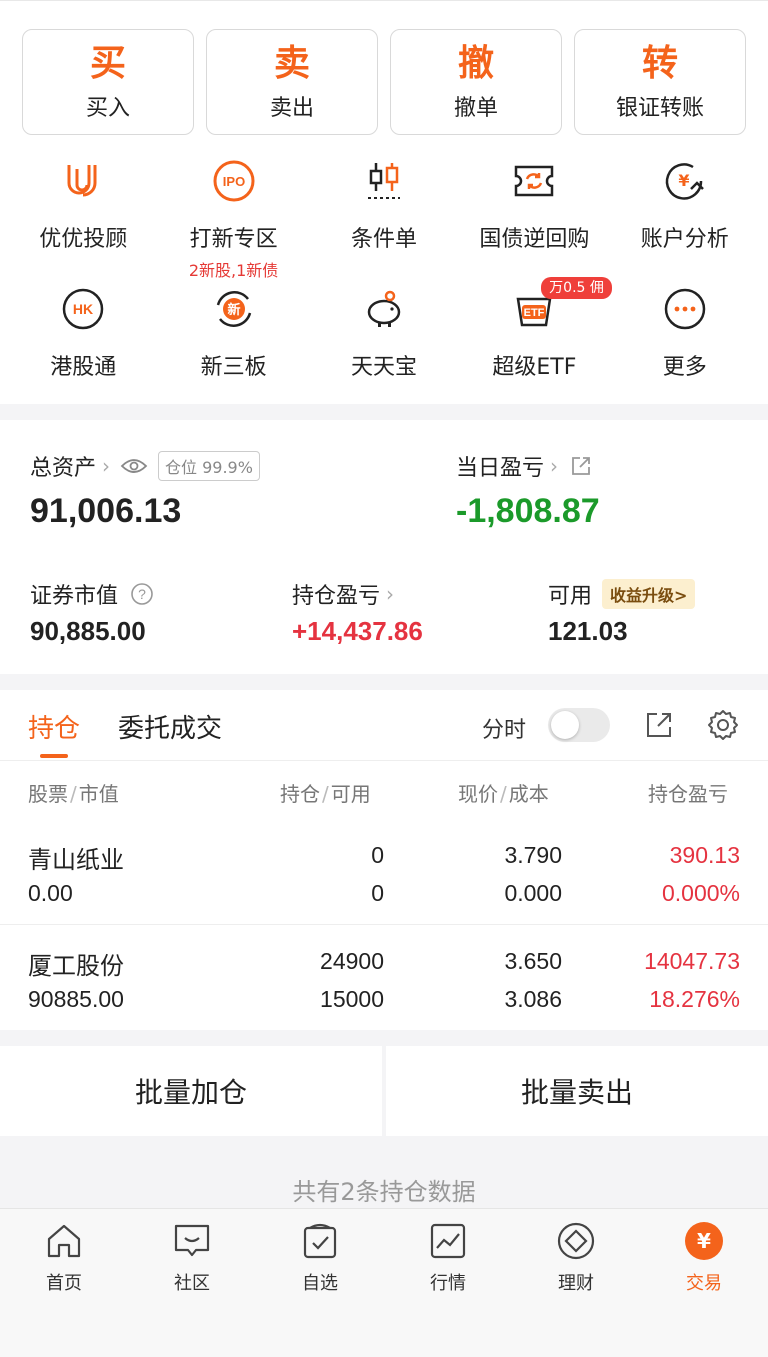 The image size is (768, 1357). I want to click on service-label: 港股通, so click(83, 367).